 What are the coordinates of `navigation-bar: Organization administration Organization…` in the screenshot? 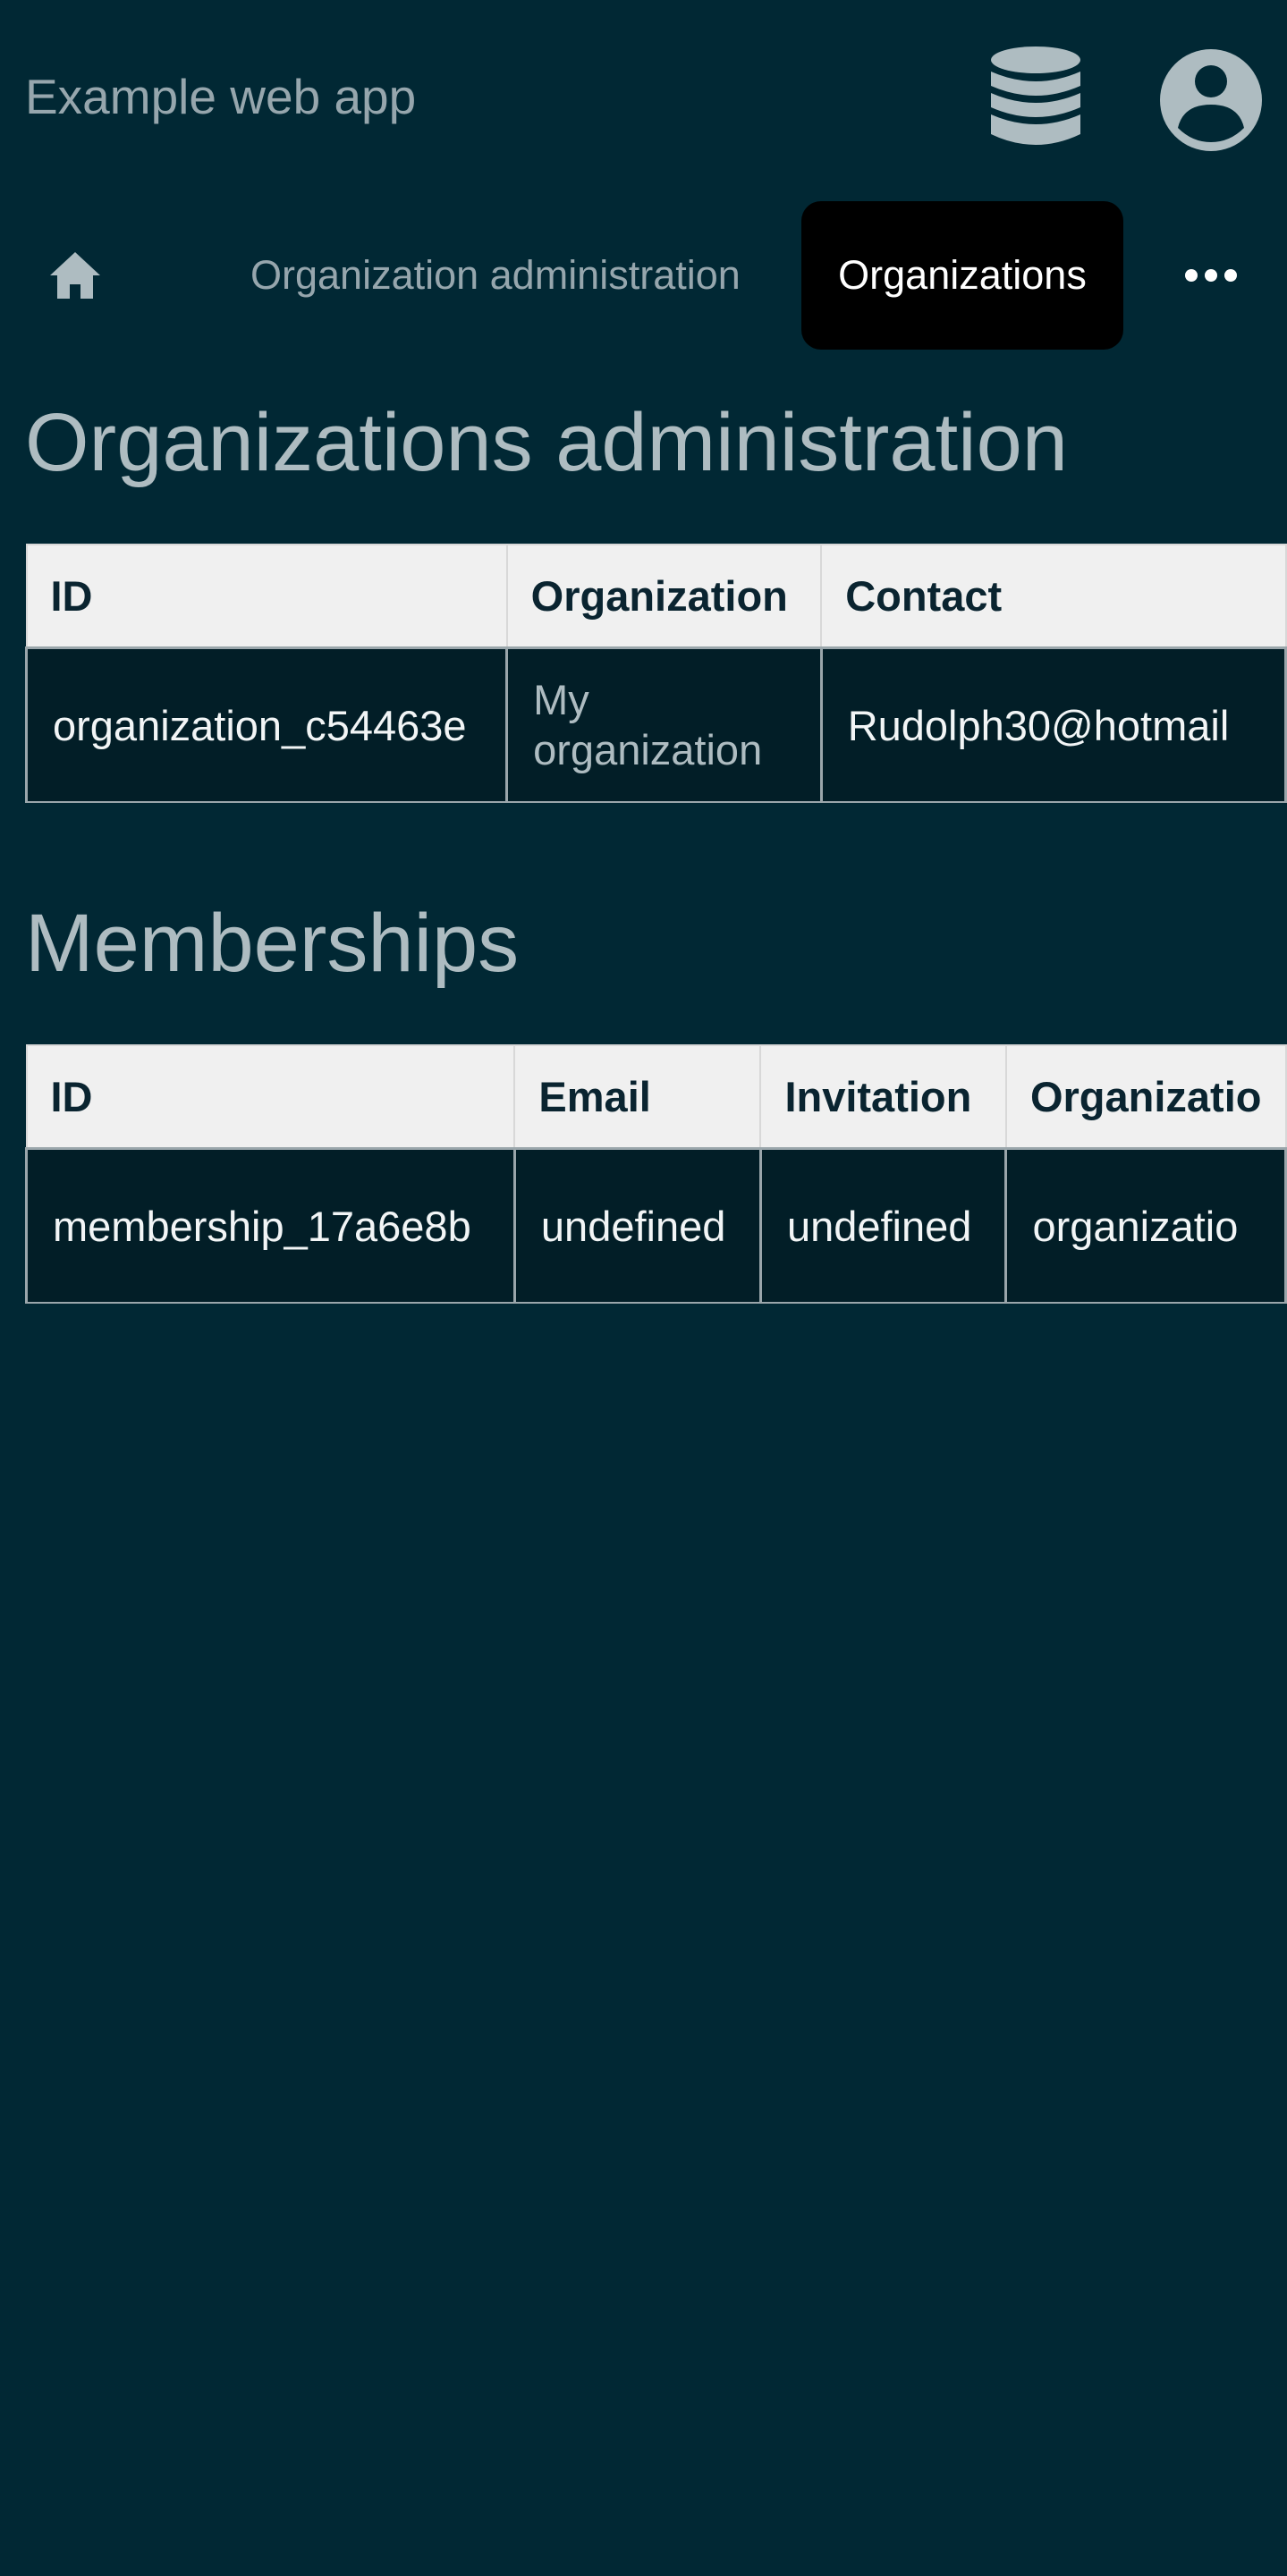 It's located at (643, 274).